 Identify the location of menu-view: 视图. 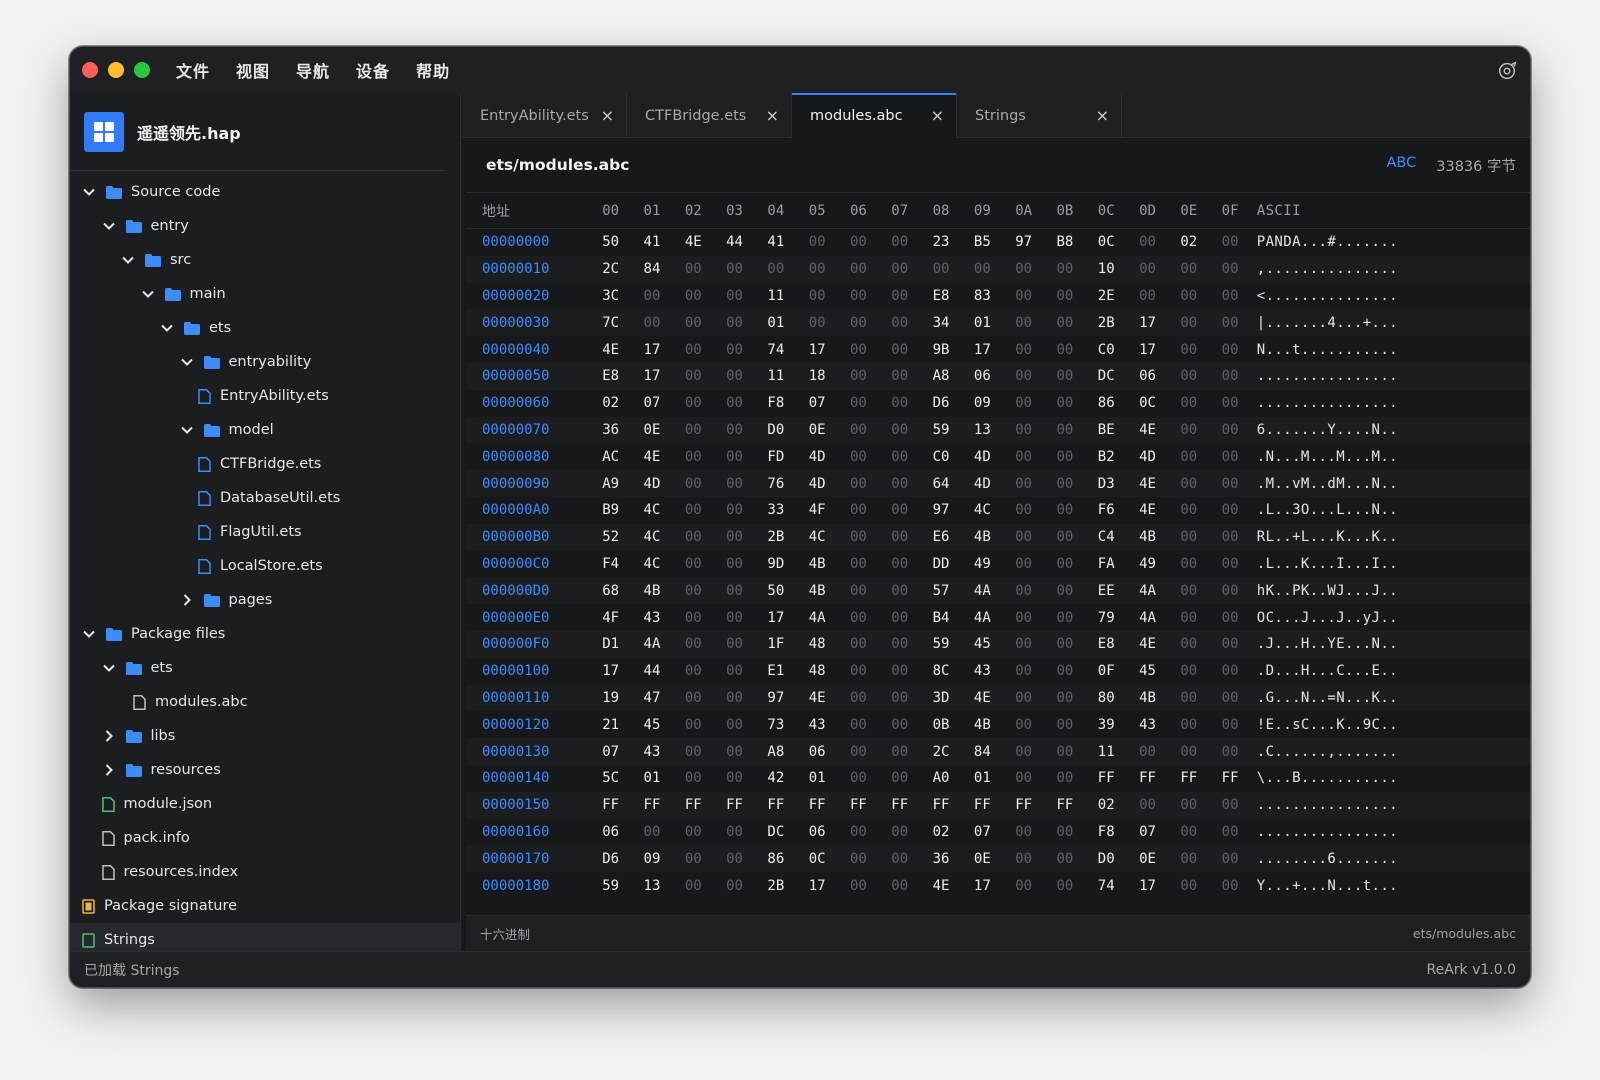
(260, 70).